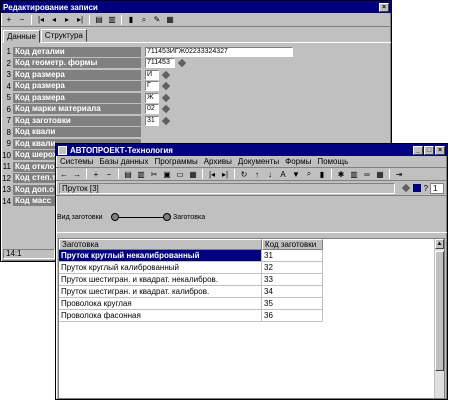 This screenshot has height=400, width=450. I want to click on grid-icon: ▦, so click(380, 174).